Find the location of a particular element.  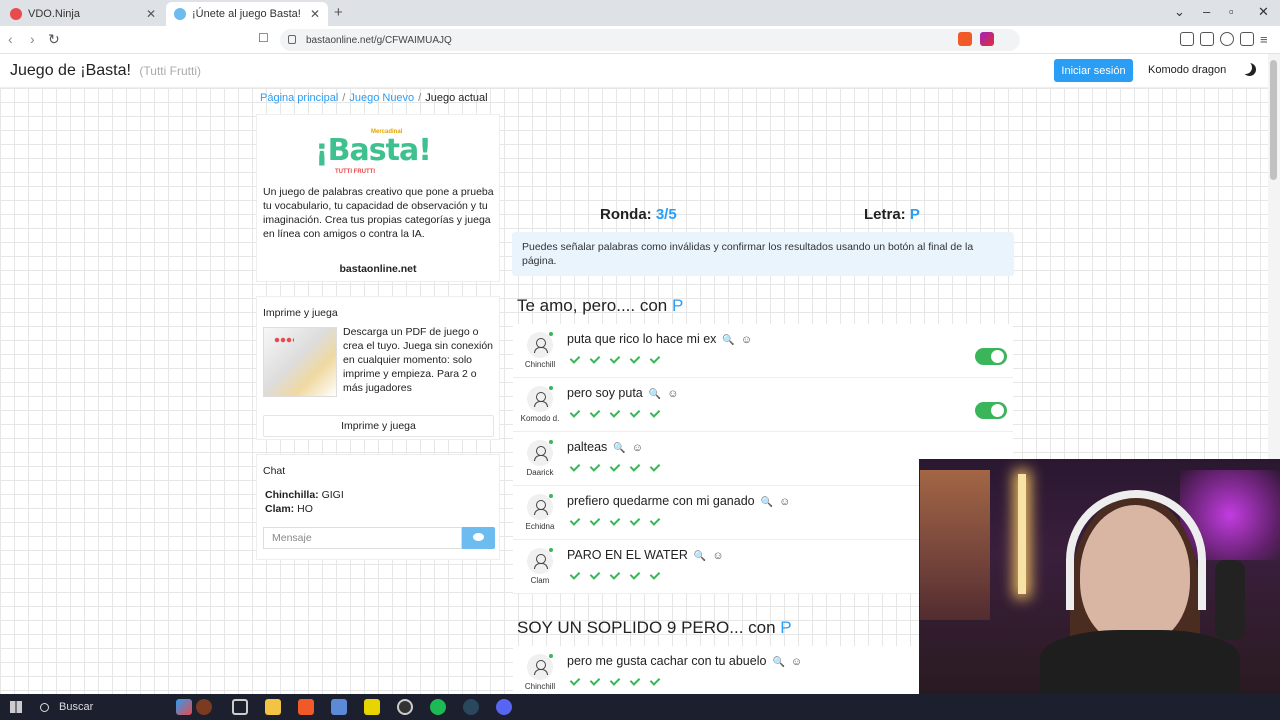

tab-title: VDO.Ninja is located at coordinates (54, 14).